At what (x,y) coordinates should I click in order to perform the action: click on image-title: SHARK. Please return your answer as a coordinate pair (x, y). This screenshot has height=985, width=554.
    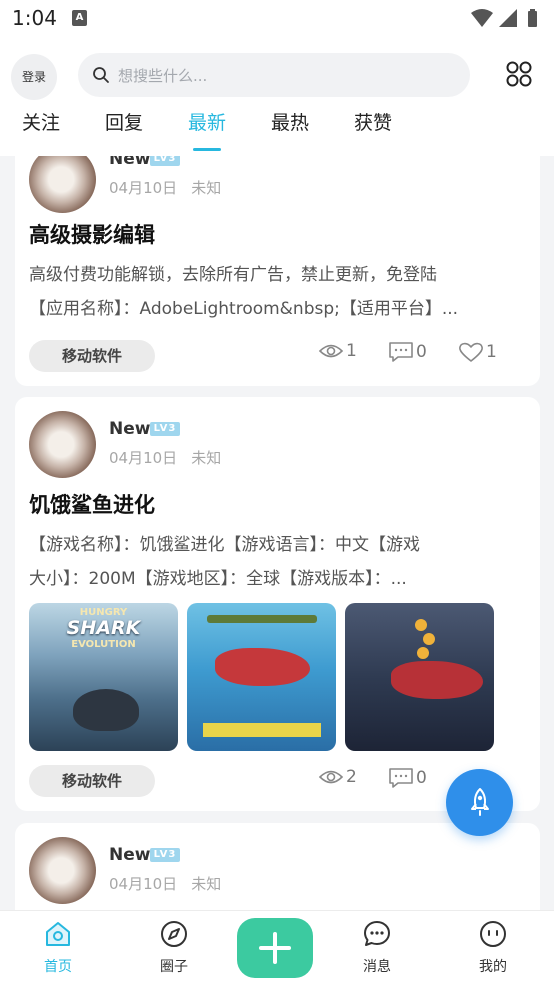
    Looking at the image, I should click on (103, 628).